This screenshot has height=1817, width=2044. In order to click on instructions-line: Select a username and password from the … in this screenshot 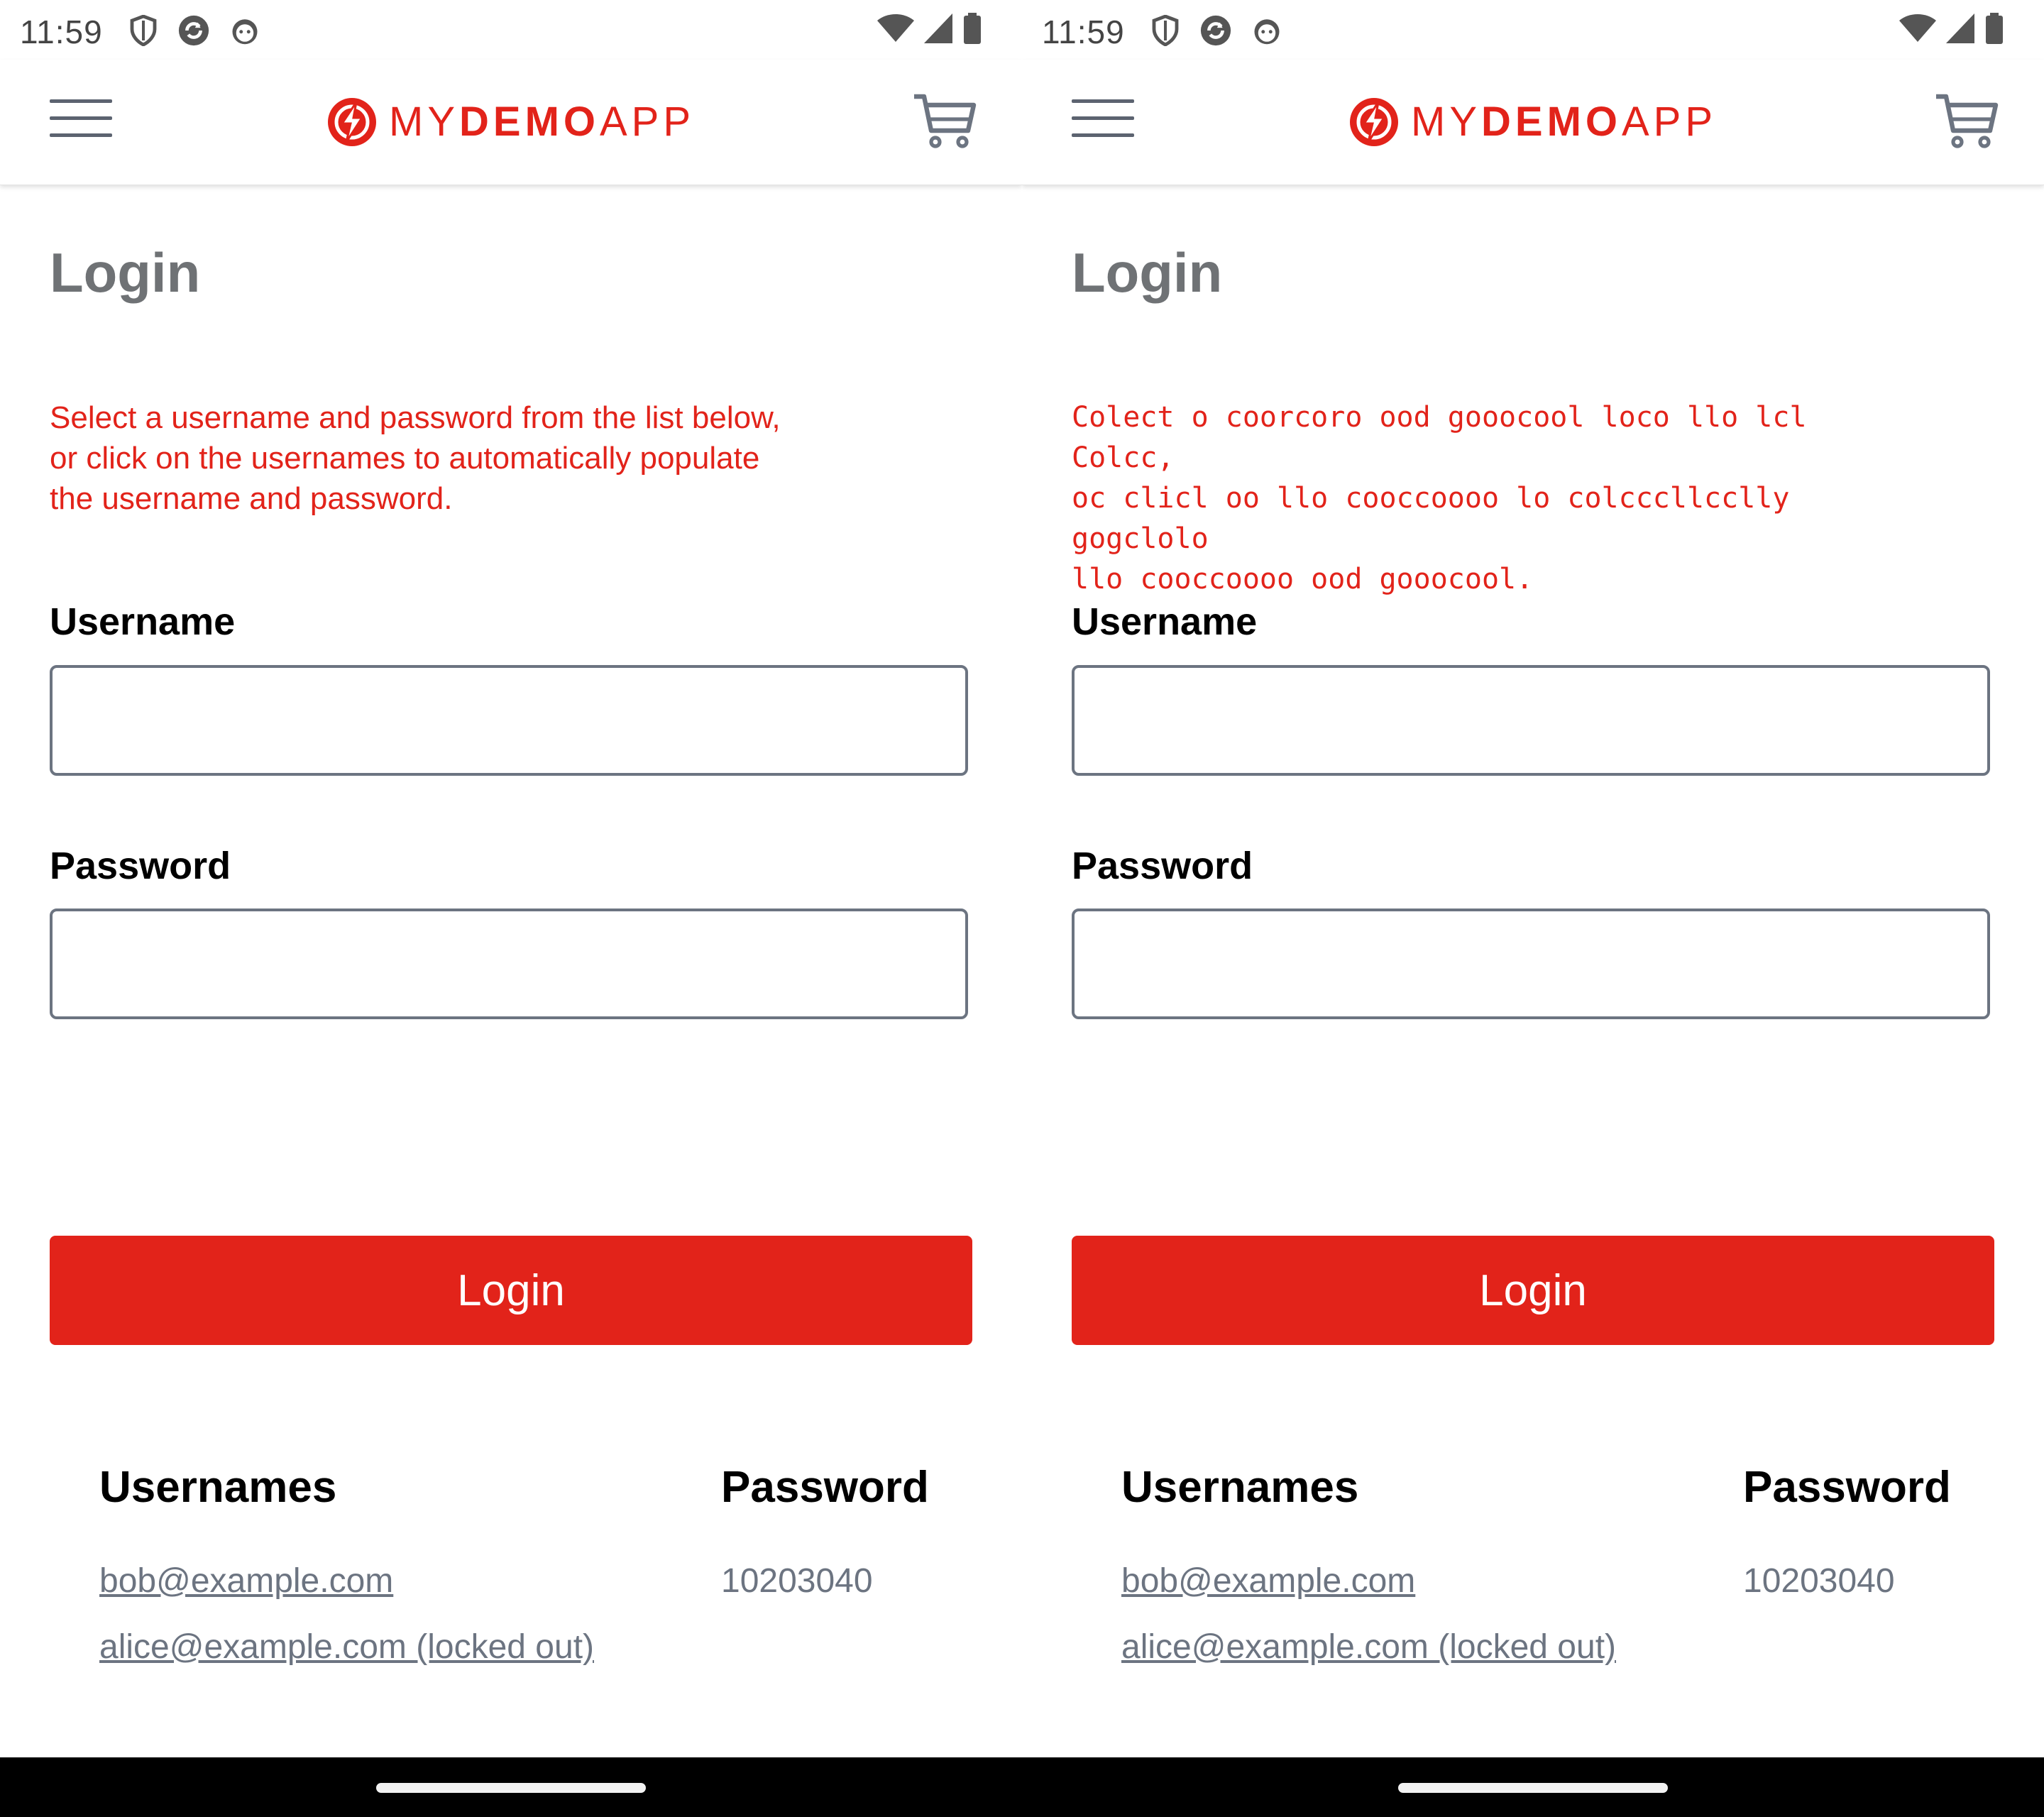, I will do `click(415, 417)`.